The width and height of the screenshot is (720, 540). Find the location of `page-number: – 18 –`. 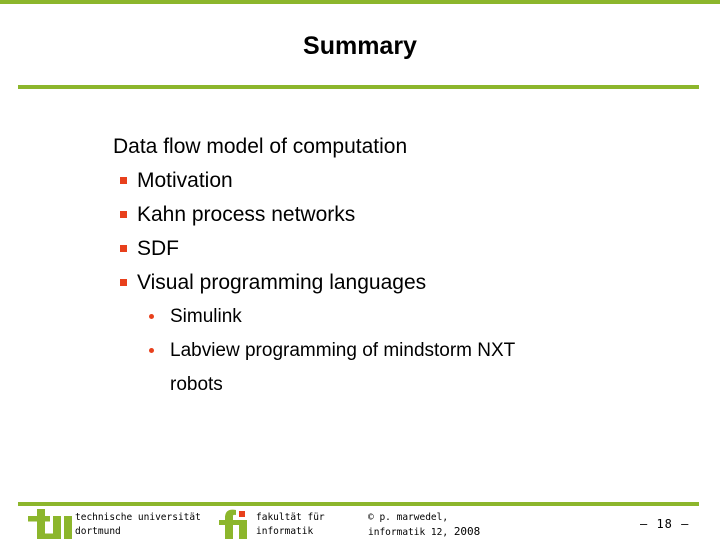

page-number: – 18 – is located at coordinates (665, 524).